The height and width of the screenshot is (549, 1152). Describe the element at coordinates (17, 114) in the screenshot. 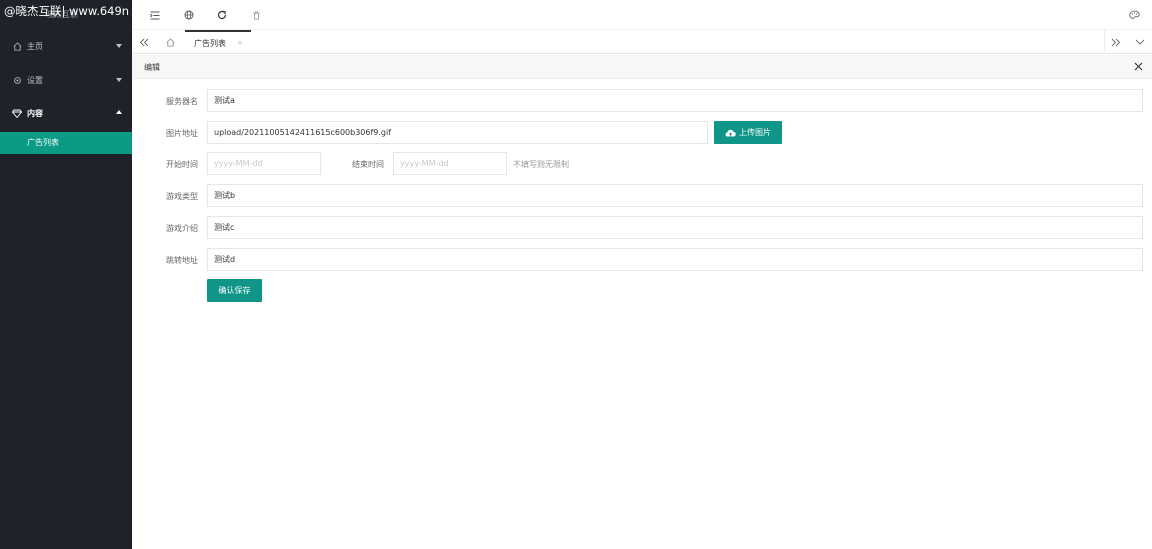

I see `diamond-icon` at that location.